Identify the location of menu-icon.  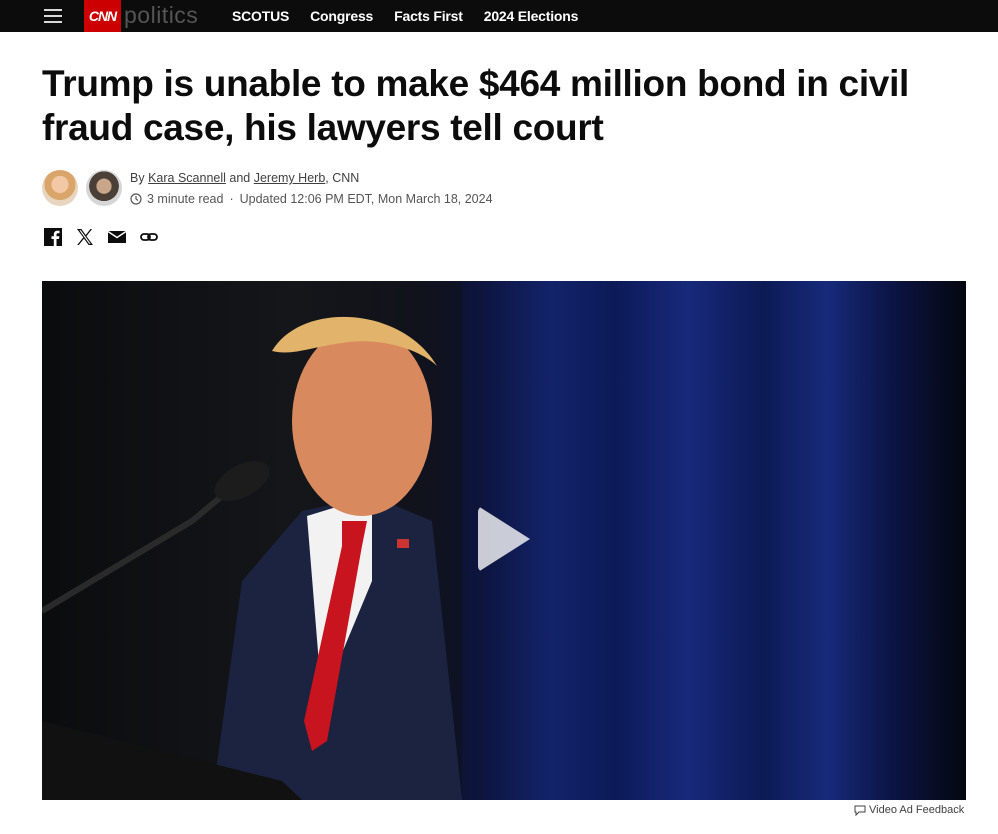
(53, 15).